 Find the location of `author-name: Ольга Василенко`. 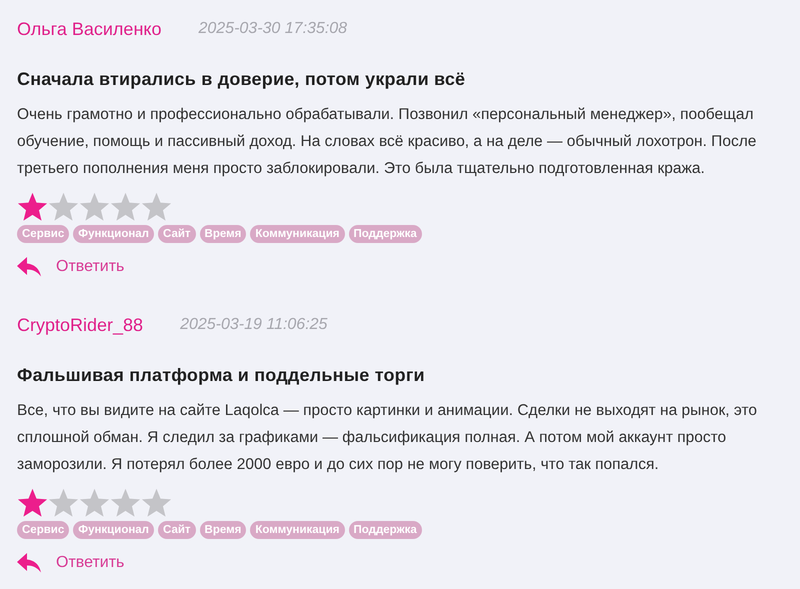

author-name: Ольга Василенко is located at coordinates (89, 29).